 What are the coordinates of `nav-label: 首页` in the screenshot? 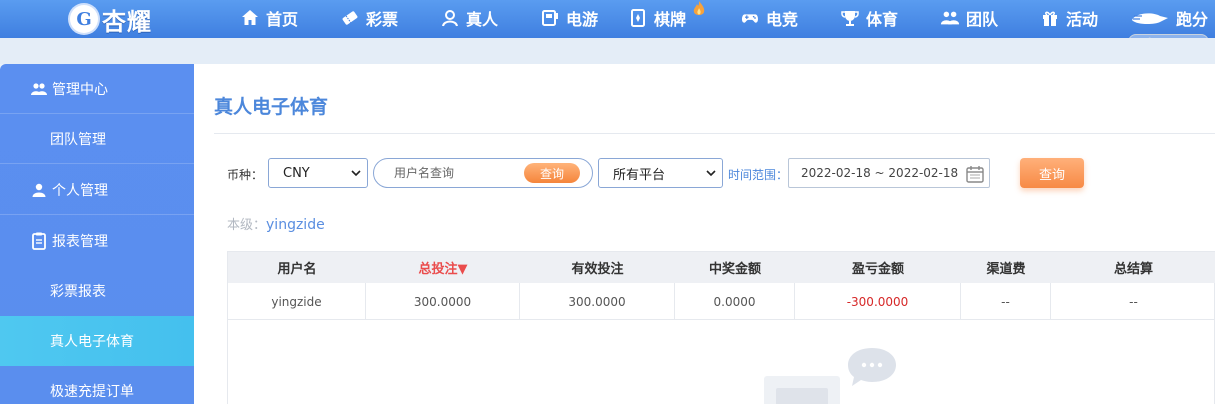 It's located at (282, 19).